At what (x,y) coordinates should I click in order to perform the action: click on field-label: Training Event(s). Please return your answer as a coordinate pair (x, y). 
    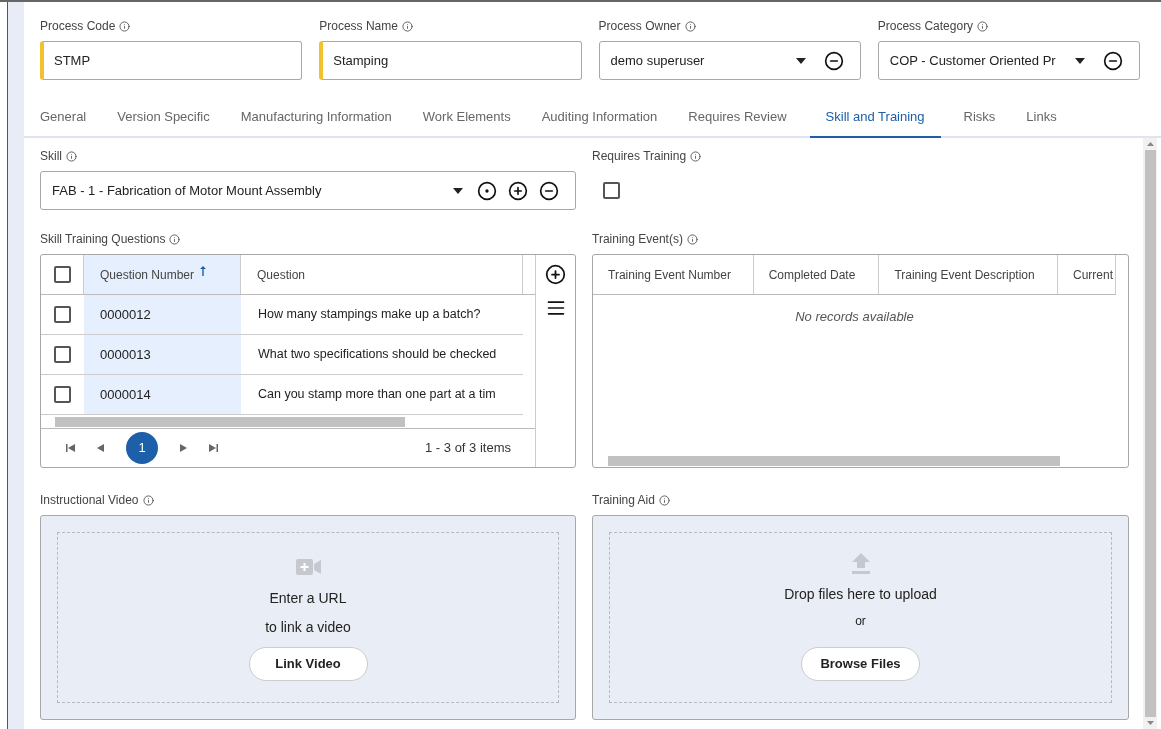
    Looking at the image, I should click on (637, 239).